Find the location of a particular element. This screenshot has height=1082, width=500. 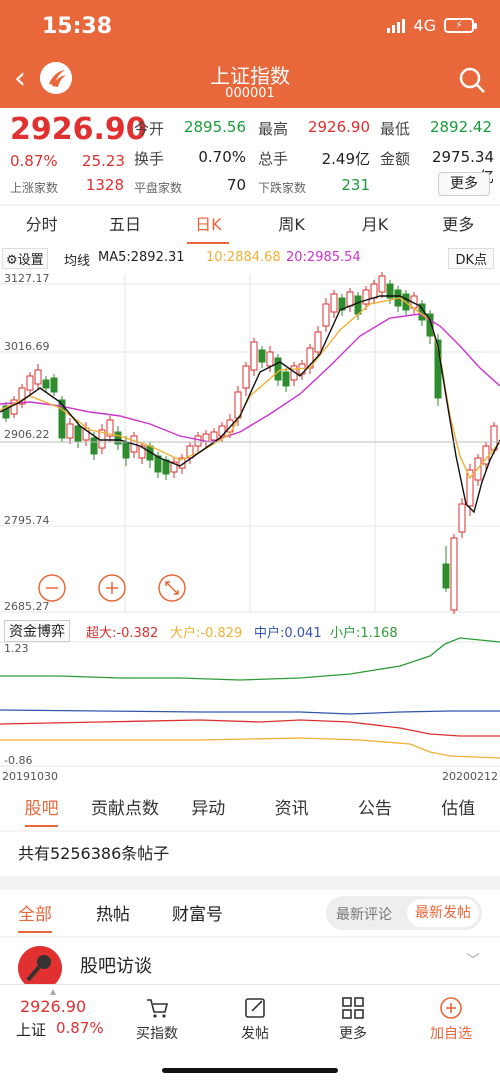

fund-y-tick: 1.23 is located at coordinates (16, 648).